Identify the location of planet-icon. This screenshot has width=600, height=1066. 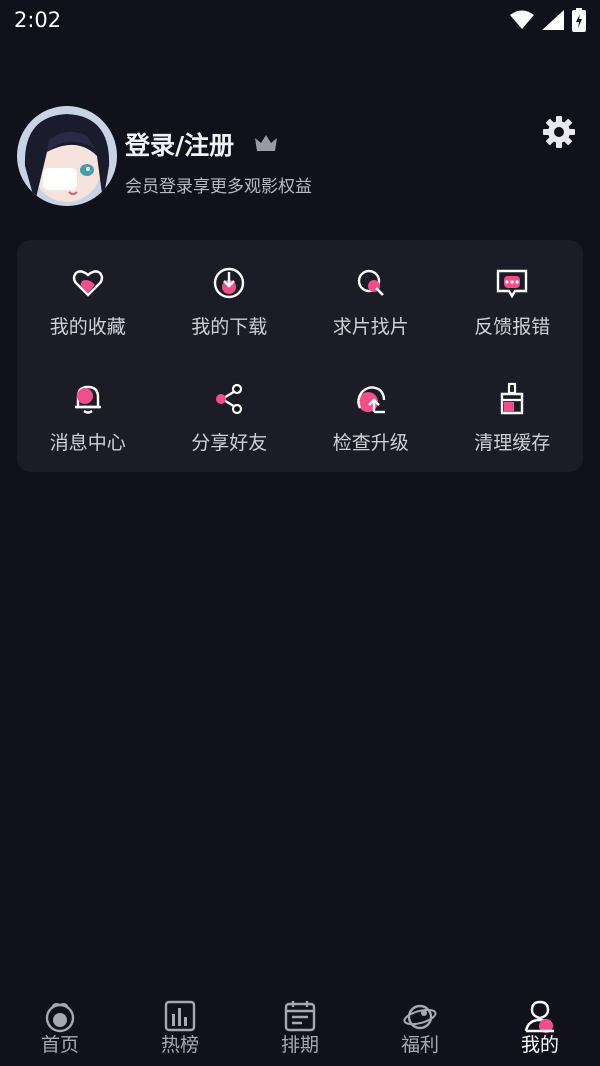
(420, 1017).